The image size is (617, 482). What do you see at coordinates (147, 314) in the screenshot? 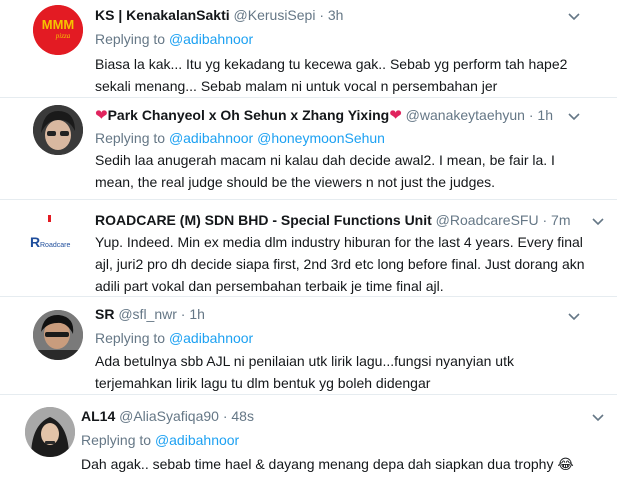
I see `author-handle: @sfl_nwr` at bounding box center [147, 314].